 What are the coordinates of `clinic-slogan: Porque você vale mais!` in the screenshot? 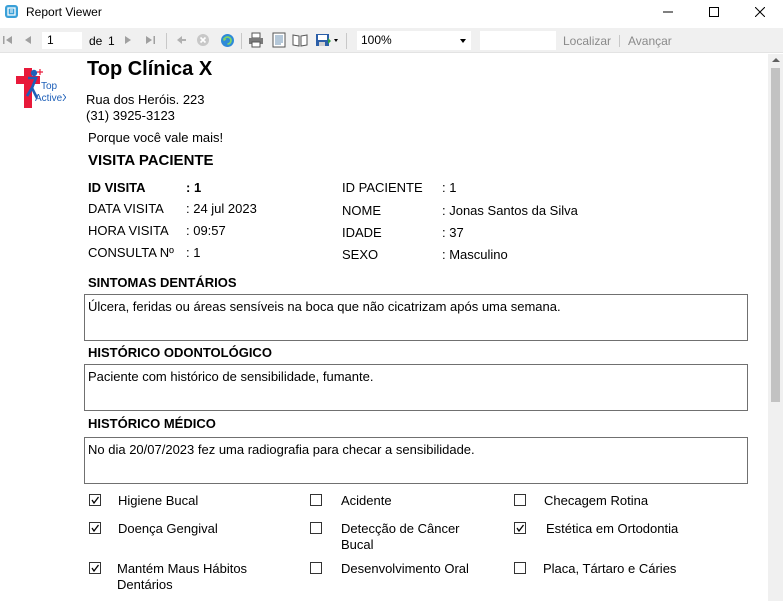 It's located at (156, 137).